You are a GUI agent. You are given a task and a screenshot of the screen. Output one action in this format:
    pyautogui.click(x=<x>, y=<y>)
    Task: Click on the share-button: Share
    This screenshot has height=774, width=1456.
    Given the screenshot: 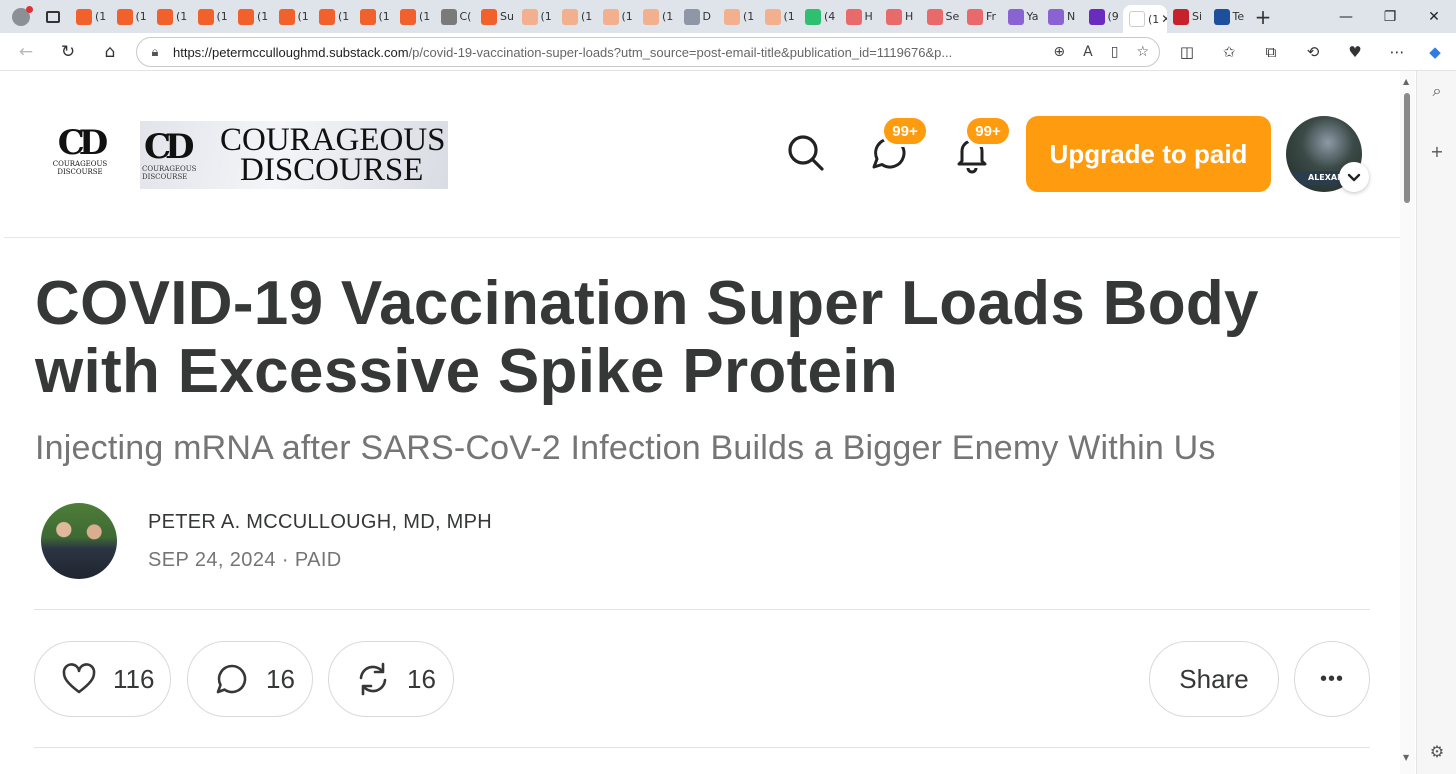 What is the action you would take?
    pyautogui.click(x=1214, y=679)
    